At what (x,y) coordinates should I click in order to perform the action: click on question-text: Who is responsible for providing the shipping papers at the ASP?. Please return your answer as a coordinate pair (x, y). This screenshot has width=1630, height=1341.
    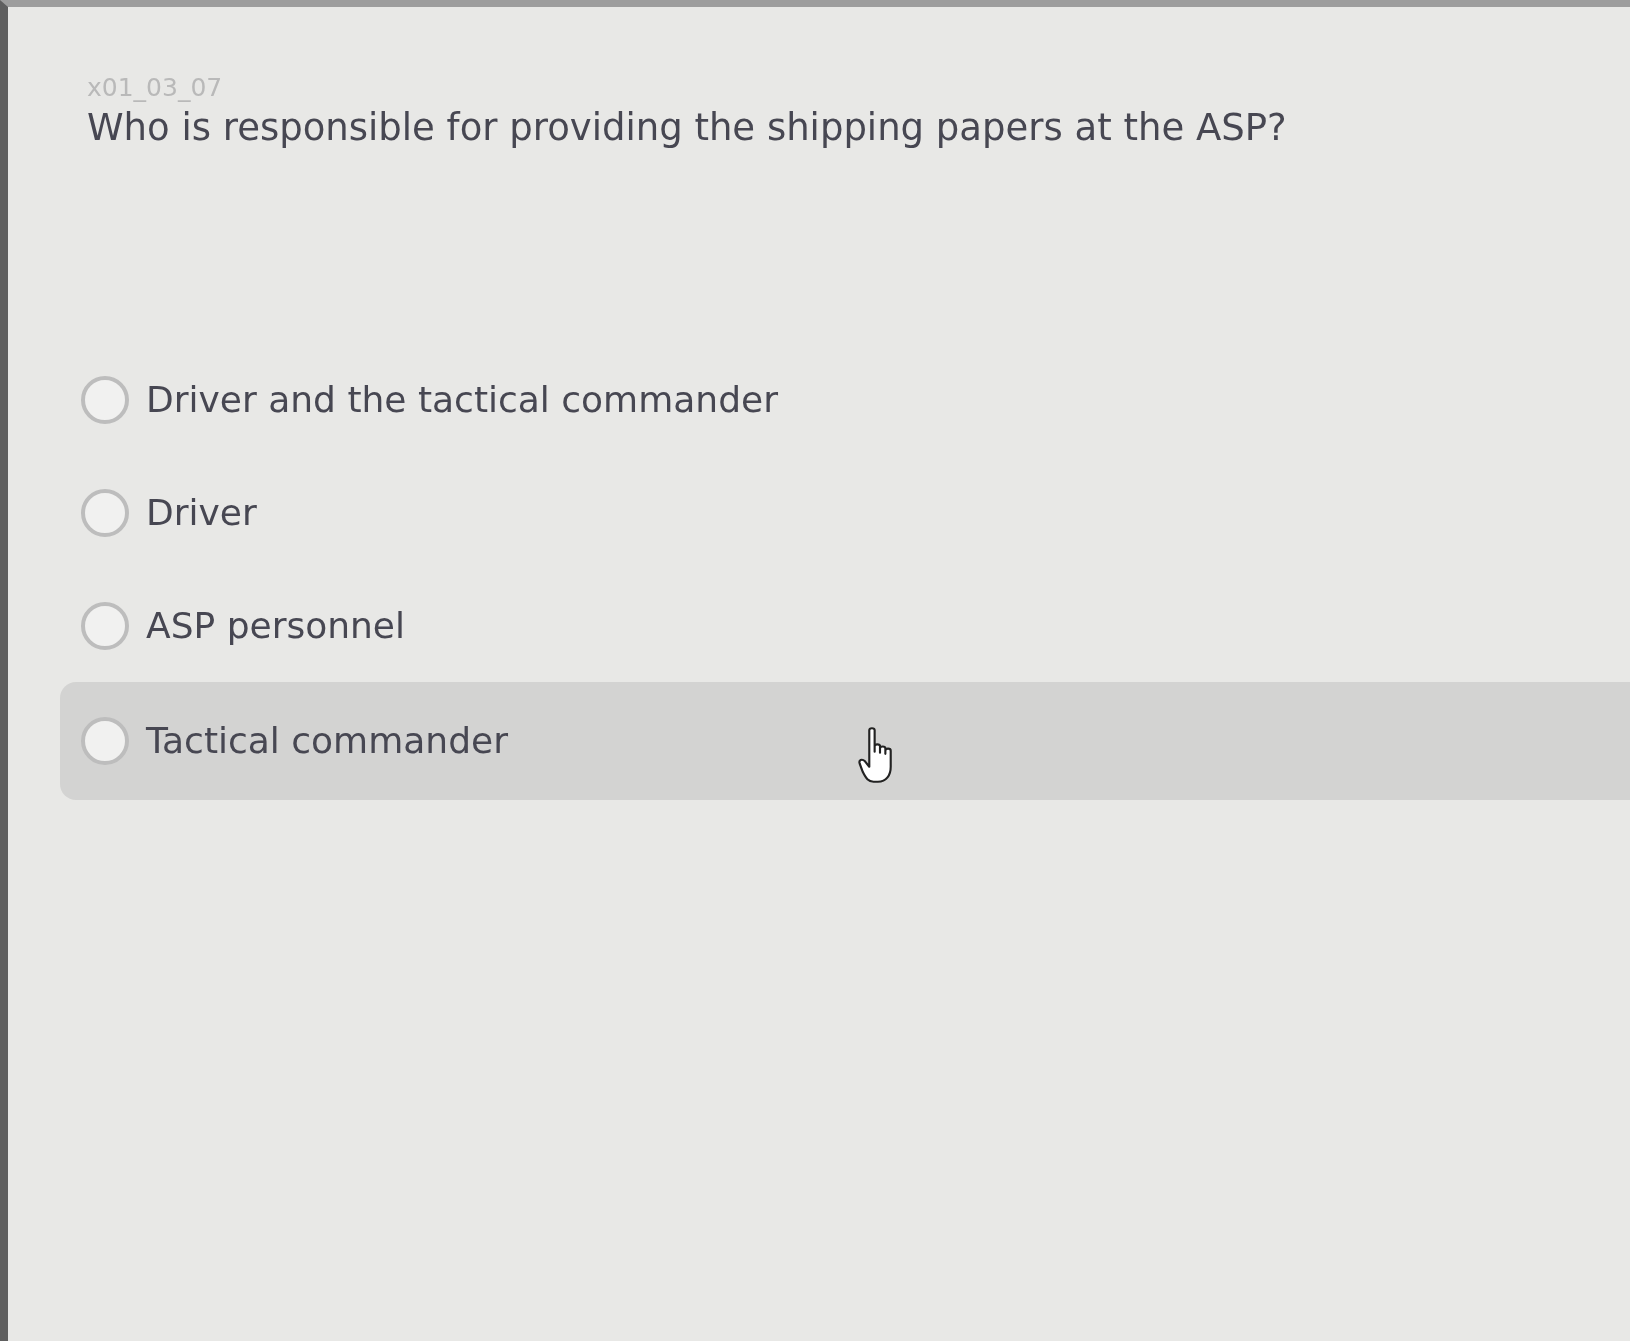
    Looking at the image, I should click on (687, 128).